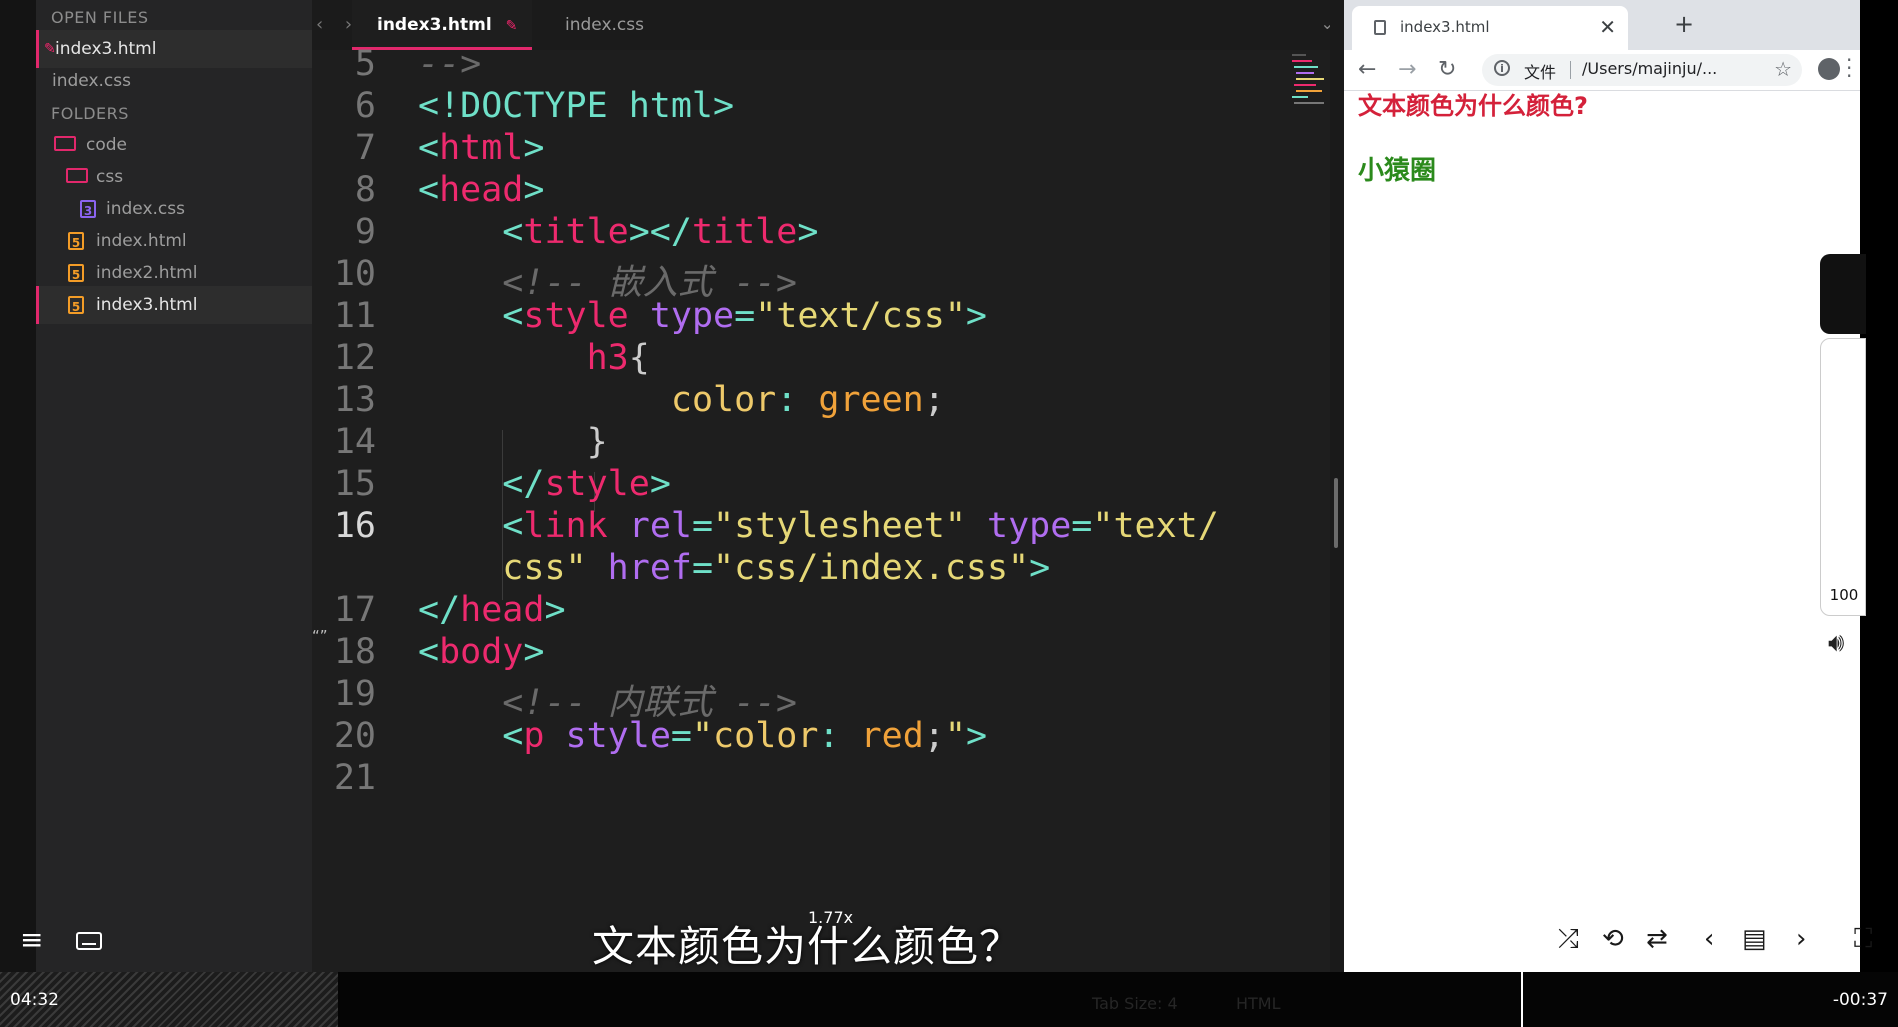  Describe the element at coordinates (1522, 999) in the screenshot. I see `progress-marker` at that location.